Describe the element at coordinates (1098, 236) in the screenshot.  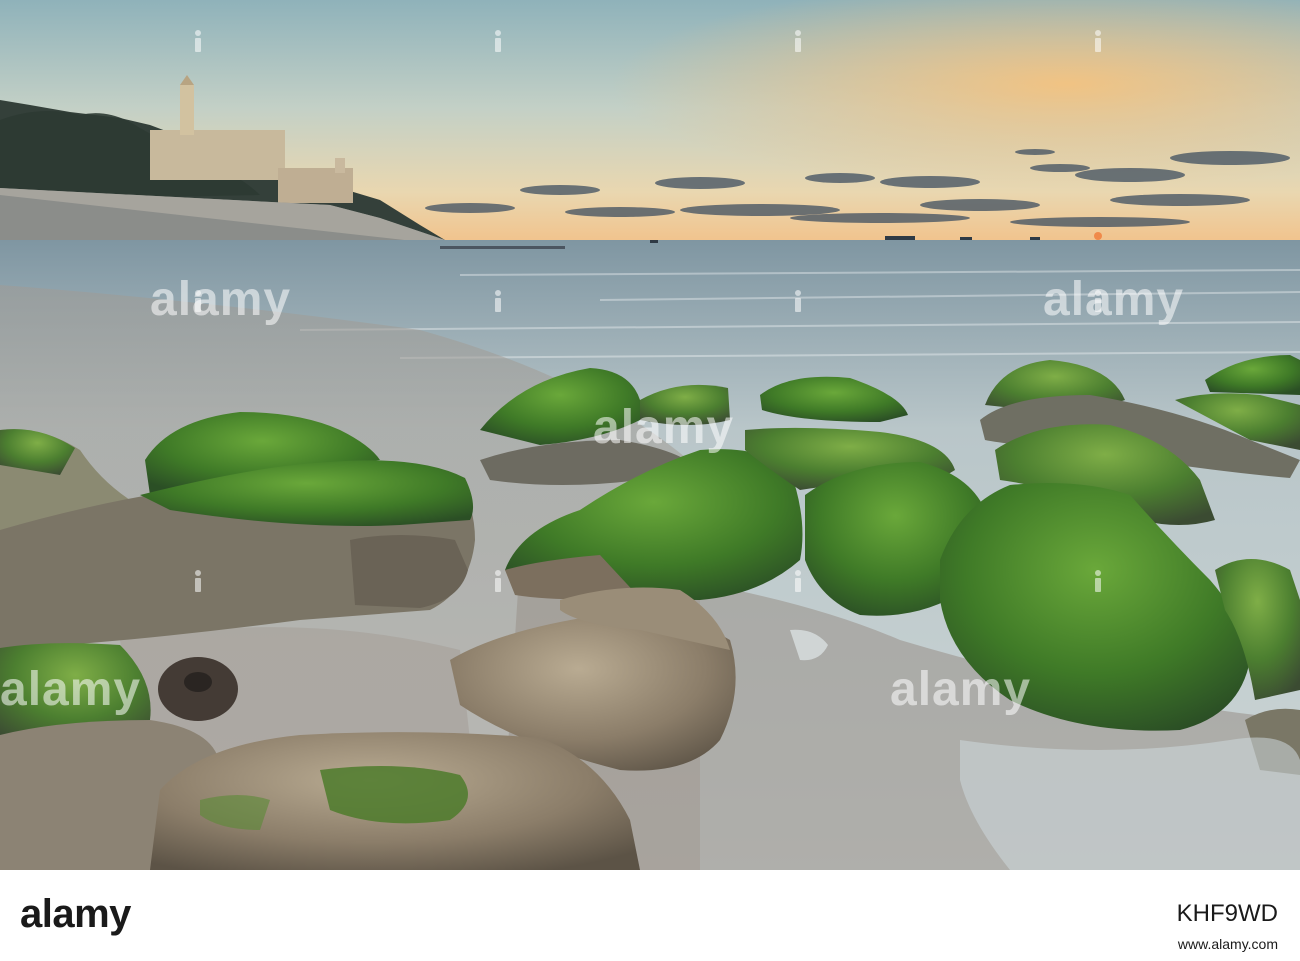
I see `setting-sun` at that location.